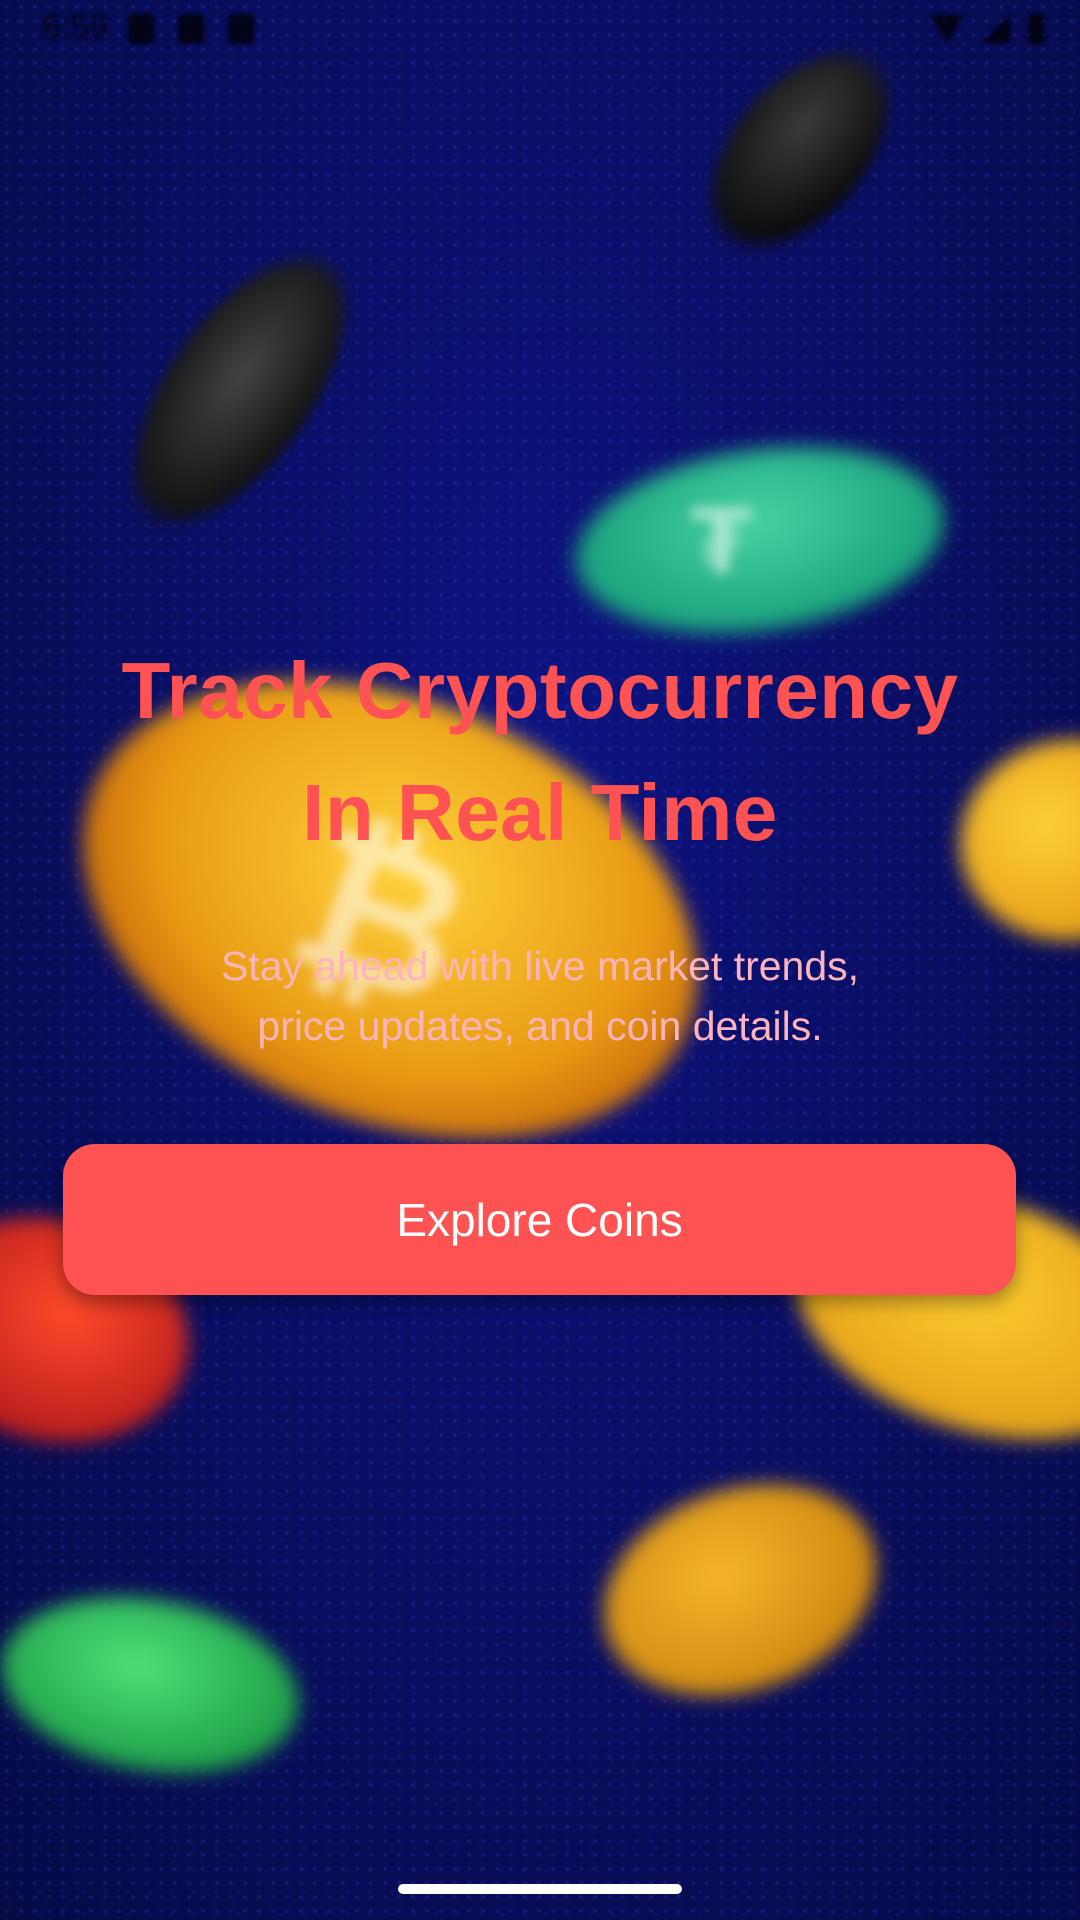 The height and width of the screenshot is (1920, 1080). I want to click on sd-card-icon, so click(191, 29).